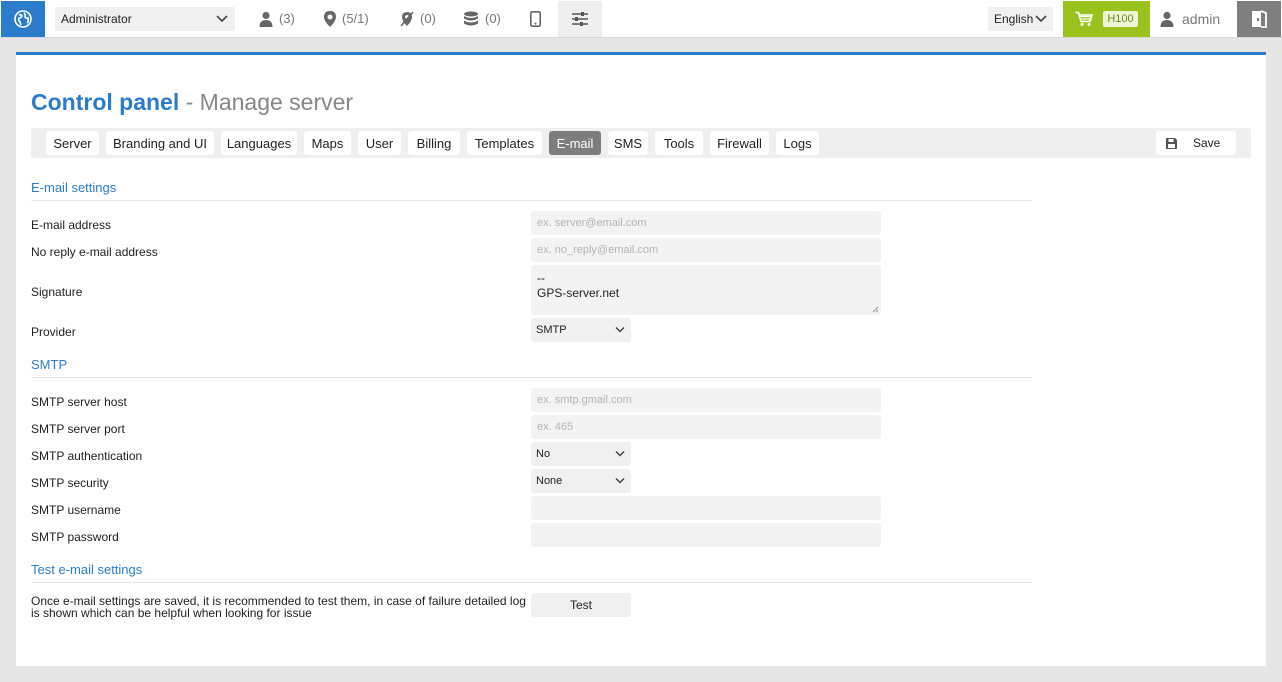 The height and width of the screenshot is (682, 1282). Describe the element at coordinates (471, 18) in the screenshot. I see `database-icon` at that location.